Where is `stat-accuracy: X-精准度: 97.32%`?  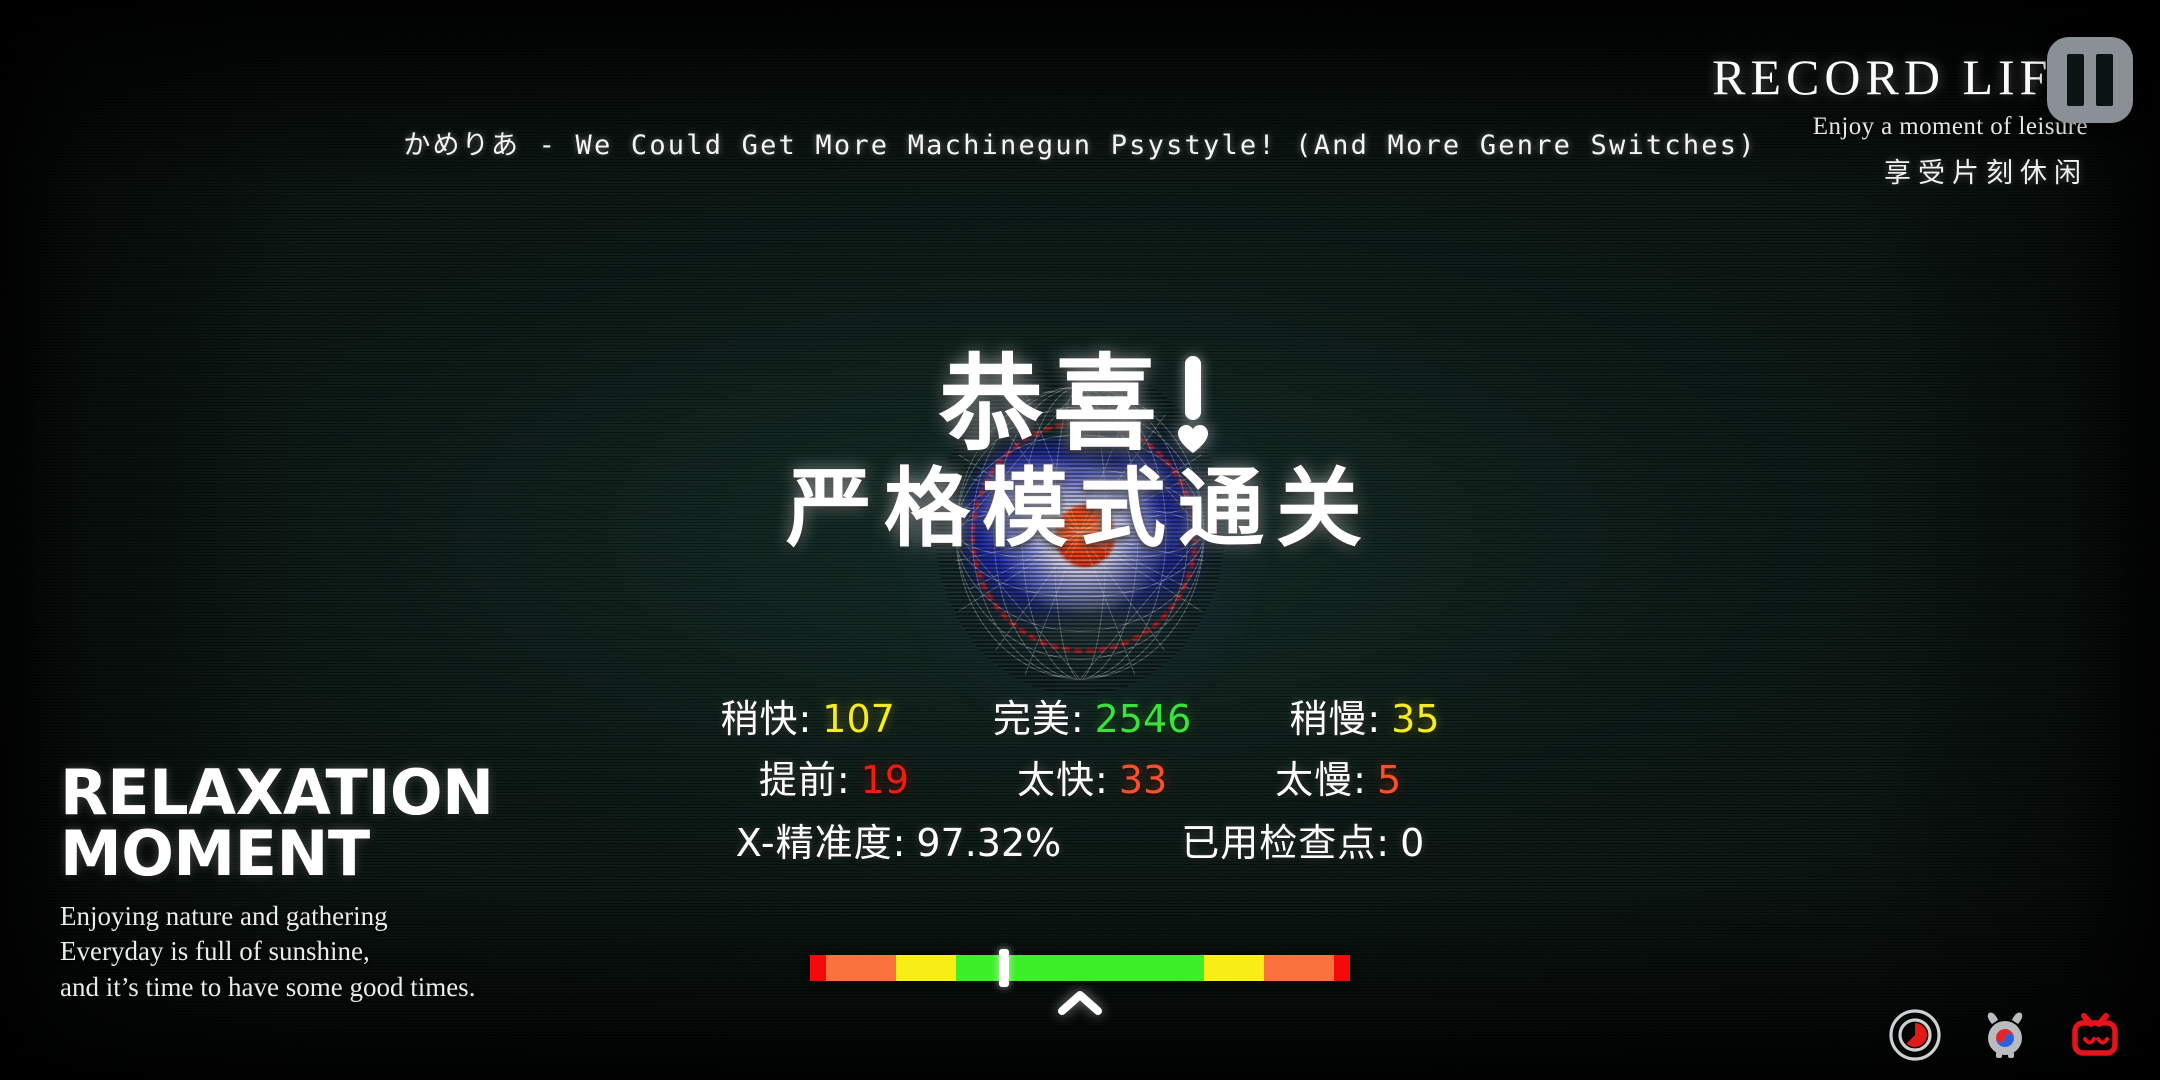
stat-accuracy: X-精准度: 97.32% is located at coordinates (899, 839).